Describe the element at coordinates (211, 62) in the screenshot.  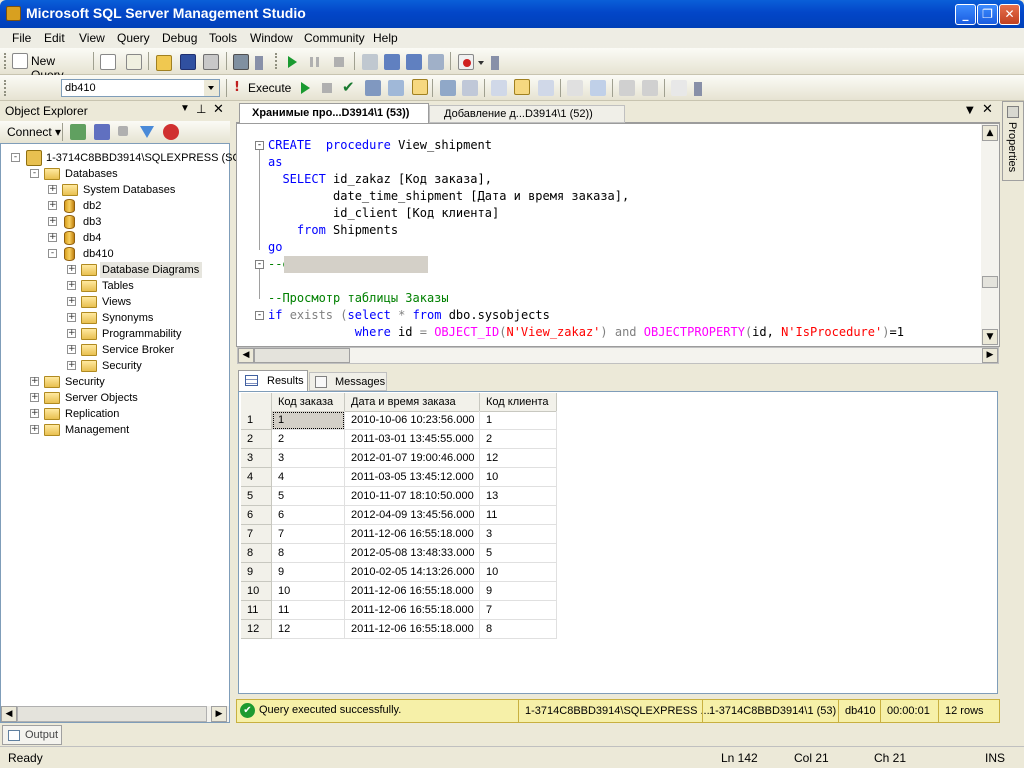
I see `print-icon` at that location.